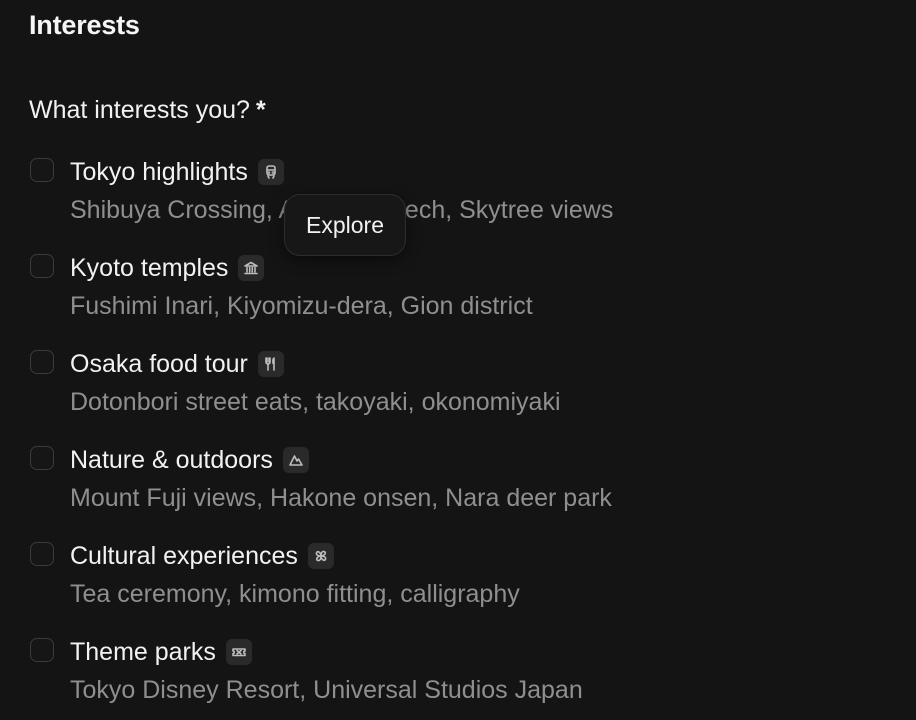 The height and width of the screenshot is (720, 916). Describe the element at coordinates (184, 556) in the screenshot. I see `option-label: Cultural experiences` at that location.